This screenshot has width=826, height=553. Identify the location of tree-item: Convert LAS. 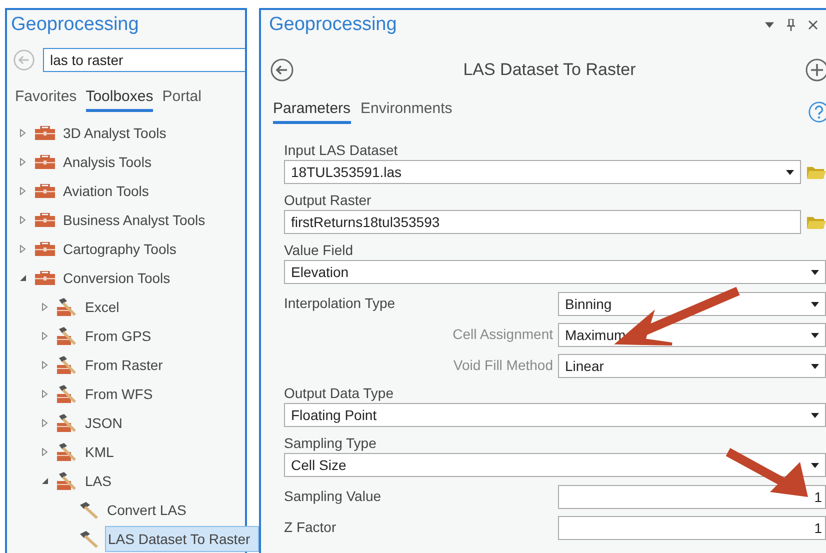
(148, 510).